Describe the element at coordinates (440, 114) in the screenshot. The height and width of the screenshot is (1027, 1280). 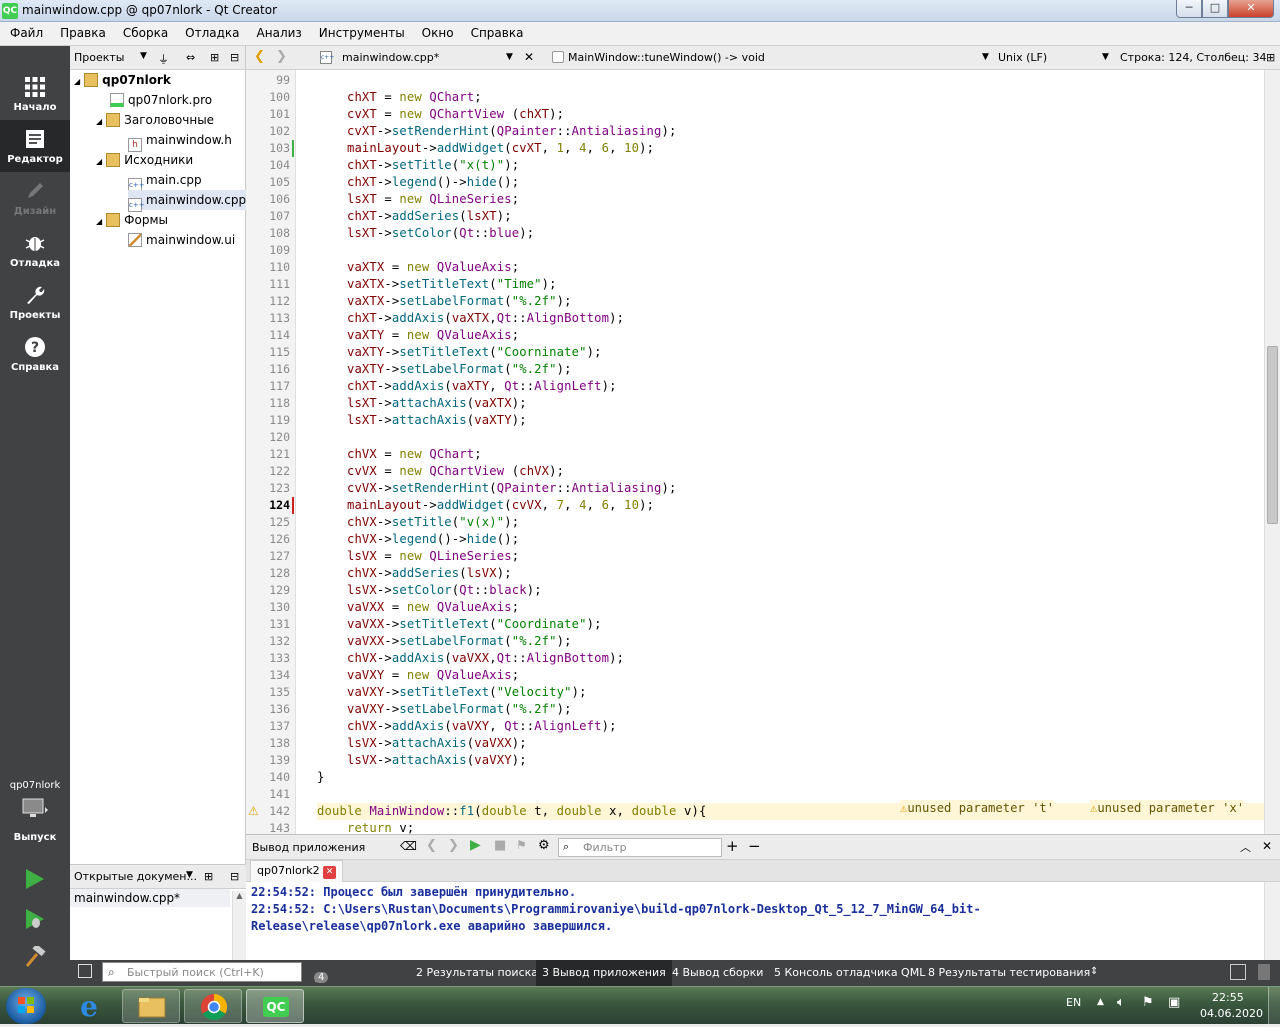
I see `code-line: cvXT = new QChartView (chXT);` at that location.